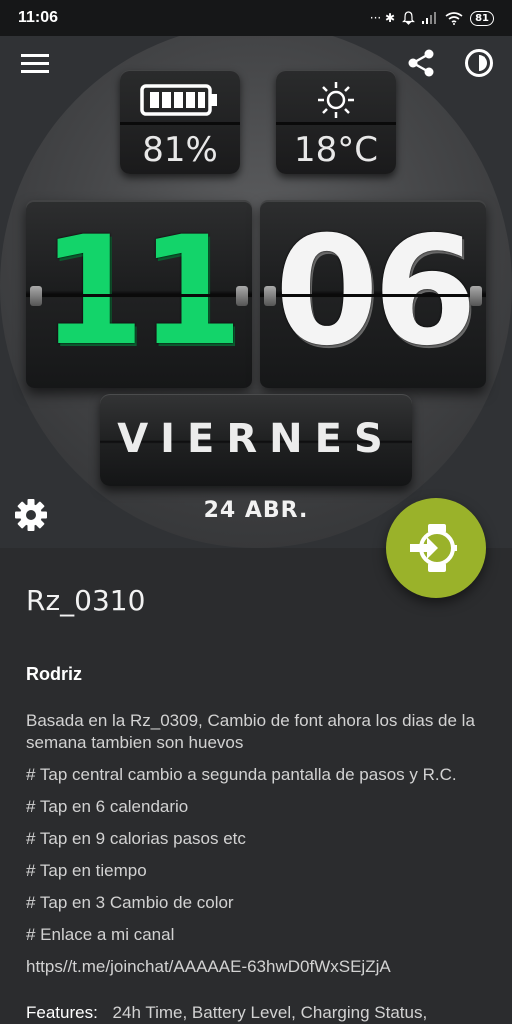 The height and width of the screenshot is (1024, 512). Describe the element at coordinates (180, 122) in the screenshot. I see `battery-complication: 81%` at that location.